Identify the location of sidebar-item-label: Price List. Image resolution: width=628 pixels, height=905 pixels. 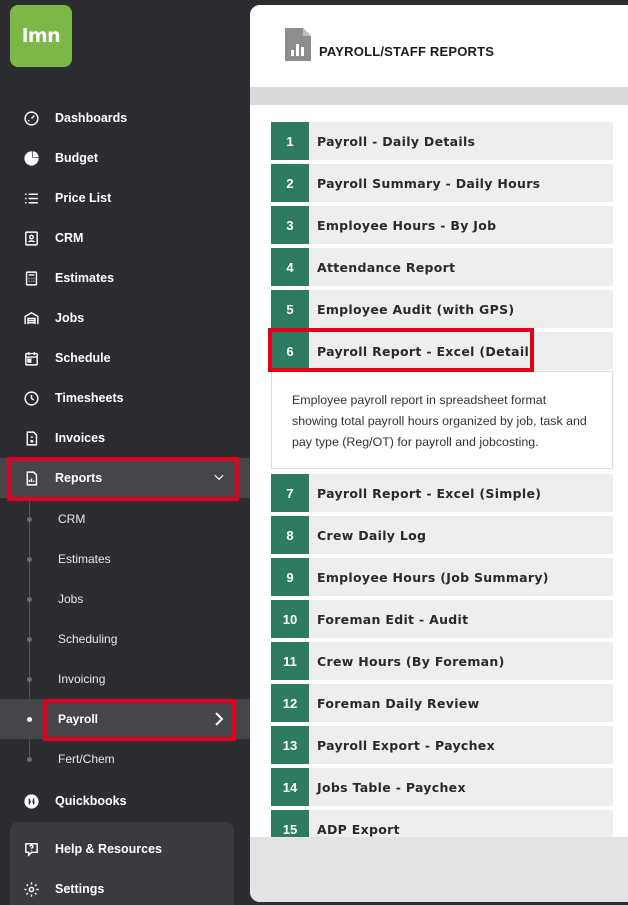
(83, 198).